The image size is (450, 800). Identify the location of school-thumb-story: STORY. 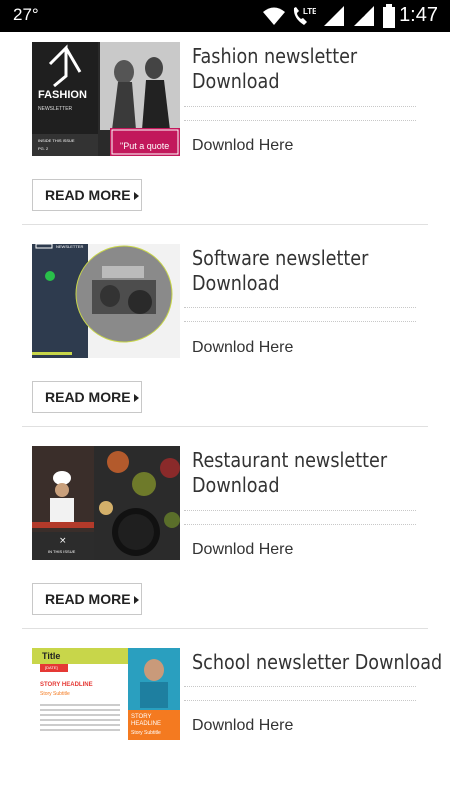
(141, 717).